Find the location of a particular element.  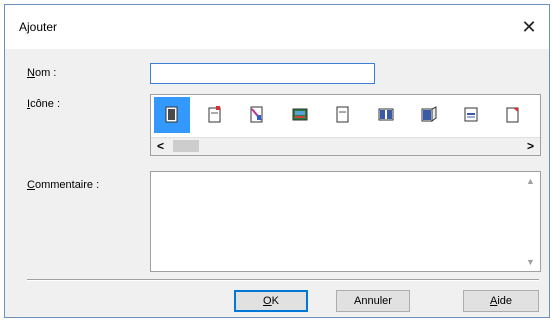

icon-label: Icône : is located at coordinates (44, 104).